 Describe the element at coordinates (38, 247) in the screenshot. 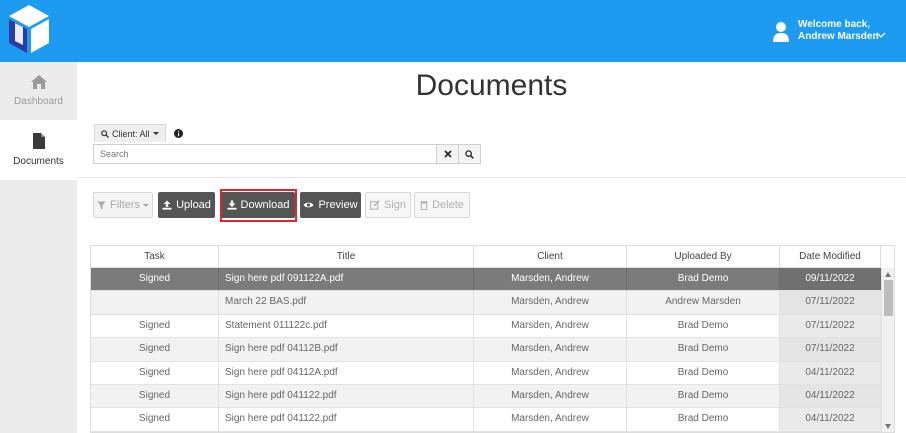

I see `sidebar: Dashboard Documents` at that location.